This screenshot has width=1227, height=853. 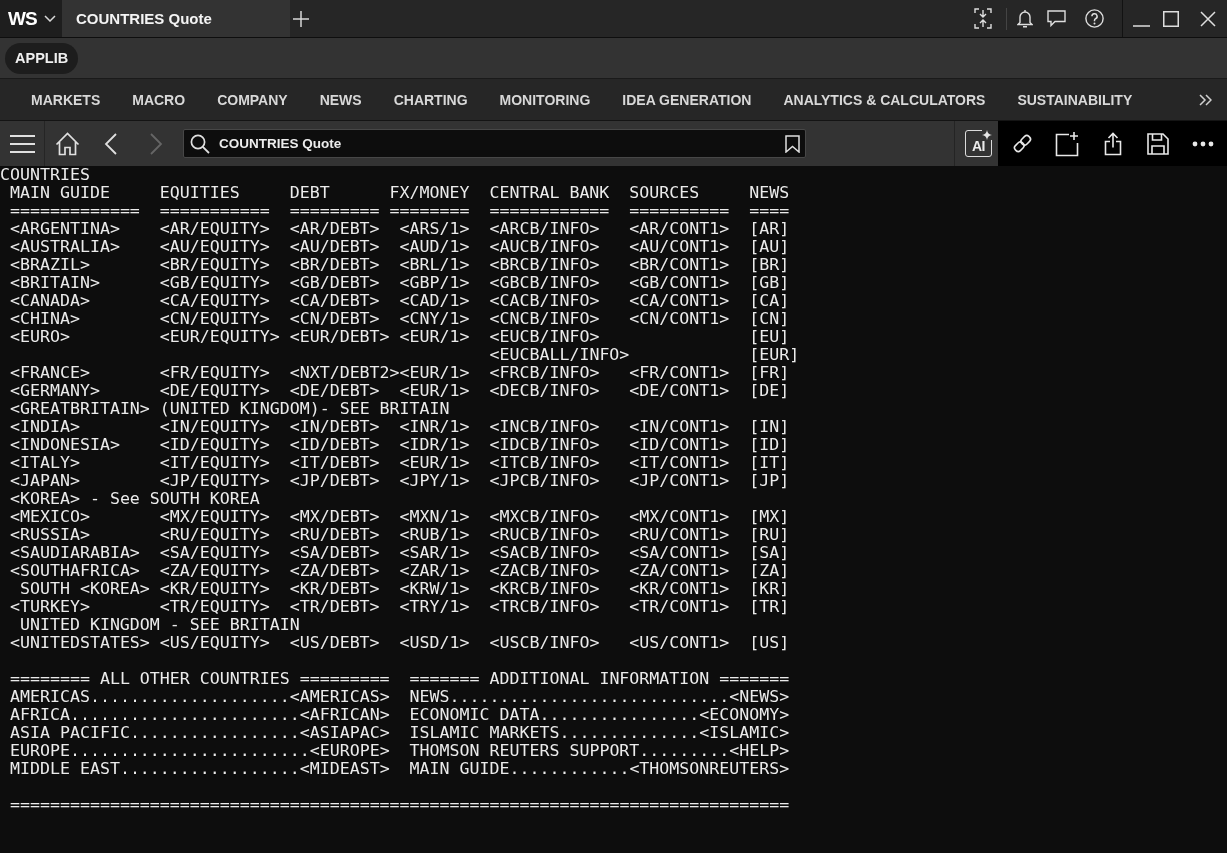 What do you see at coordinates (679, 282) in the screenshot?
I see `code-link: <GB/CONT1>` at bounding box center [679, 282].